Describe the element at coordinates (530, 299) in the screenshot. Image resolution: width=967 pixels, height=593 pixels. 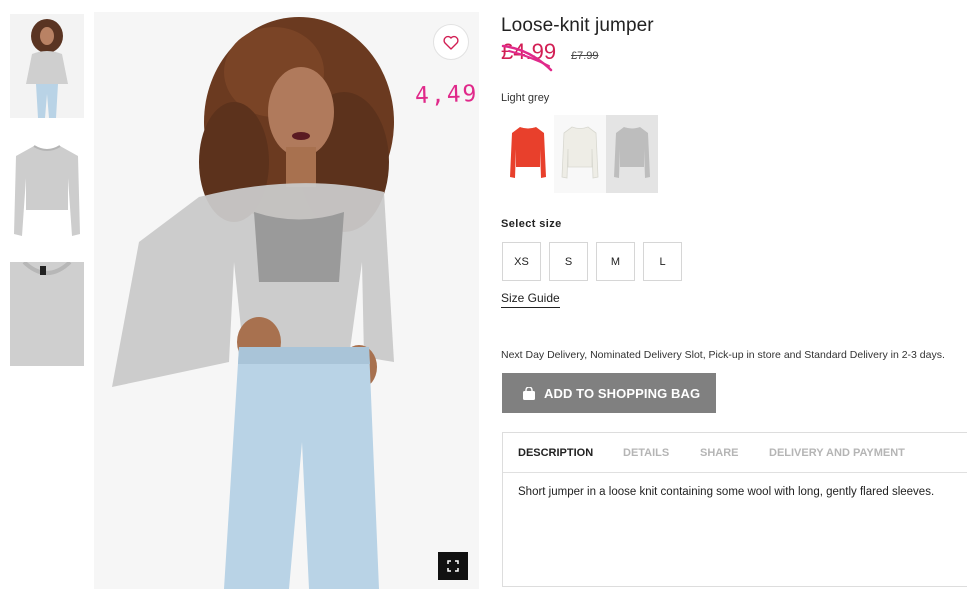
I see `size-guide-link: Size Guide` at that location.